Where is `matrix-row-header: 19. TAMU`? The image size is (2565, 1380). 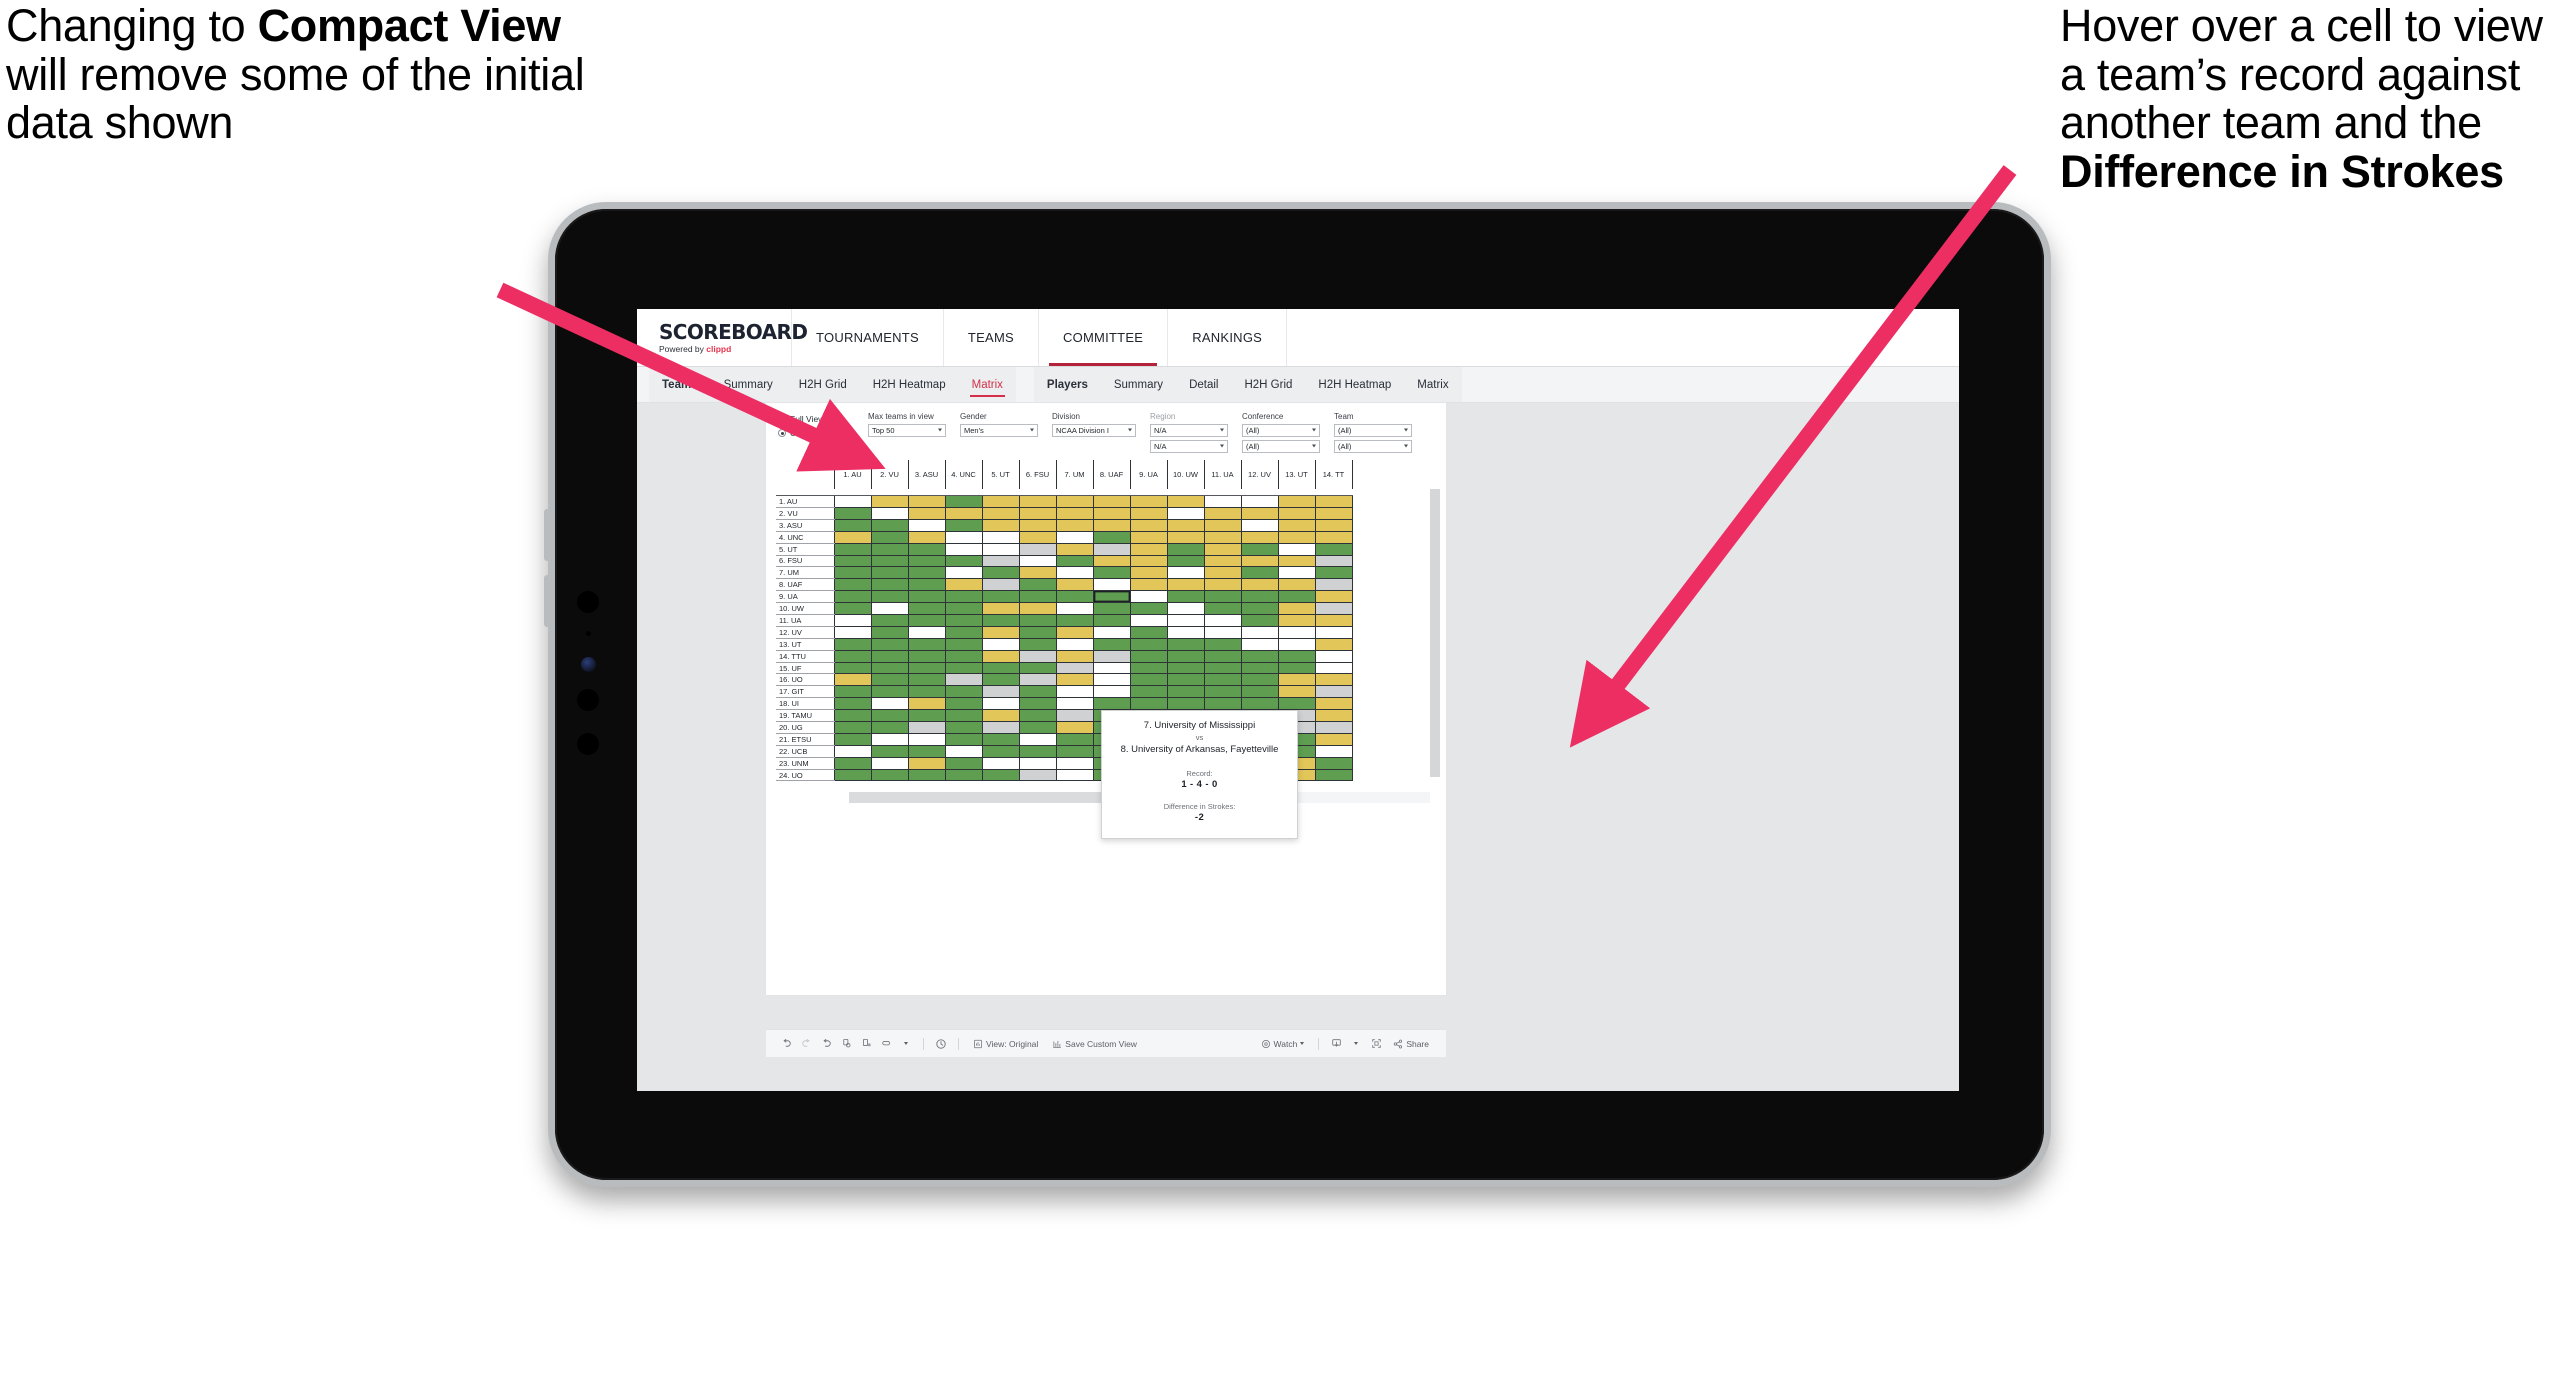 matrix-row-header: 19. TAMU is located at coordinates (805, 716).